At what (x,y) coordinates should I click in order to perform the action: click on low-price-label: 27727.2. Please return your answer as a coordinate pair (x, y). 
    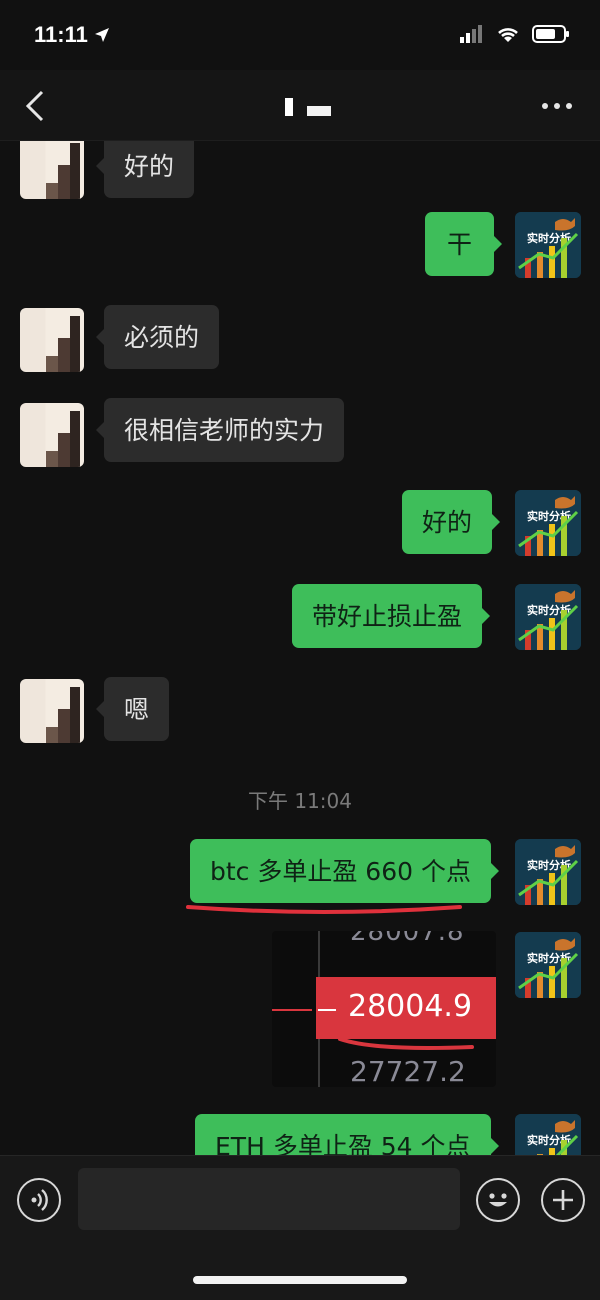
    Looking at the image, I should click on (408, 1071).